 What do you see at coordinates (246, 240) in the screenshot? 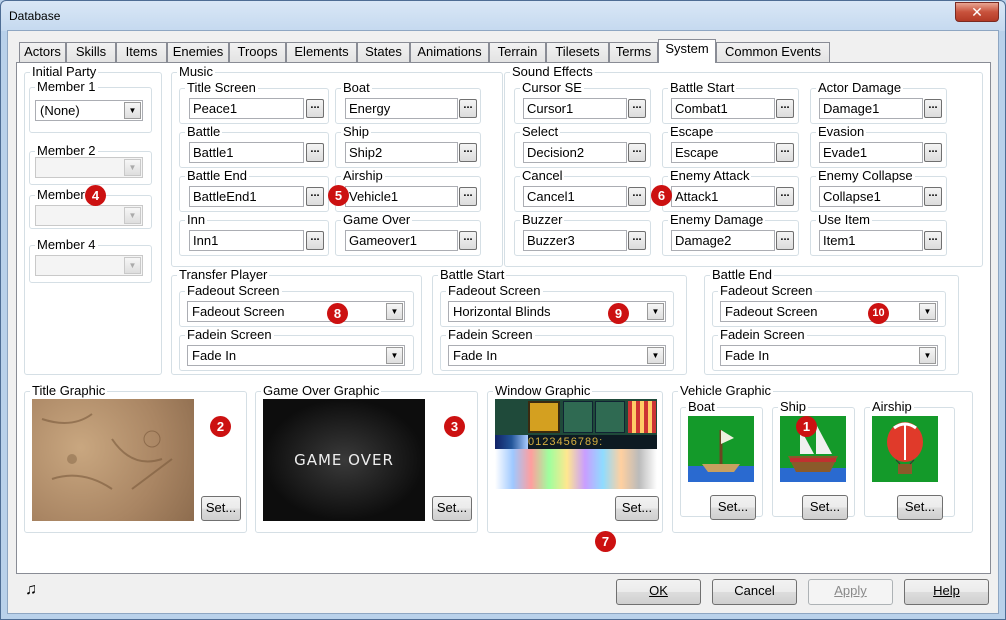
I see `inn-music-input: Inn1` at bounding box center [246, 240].